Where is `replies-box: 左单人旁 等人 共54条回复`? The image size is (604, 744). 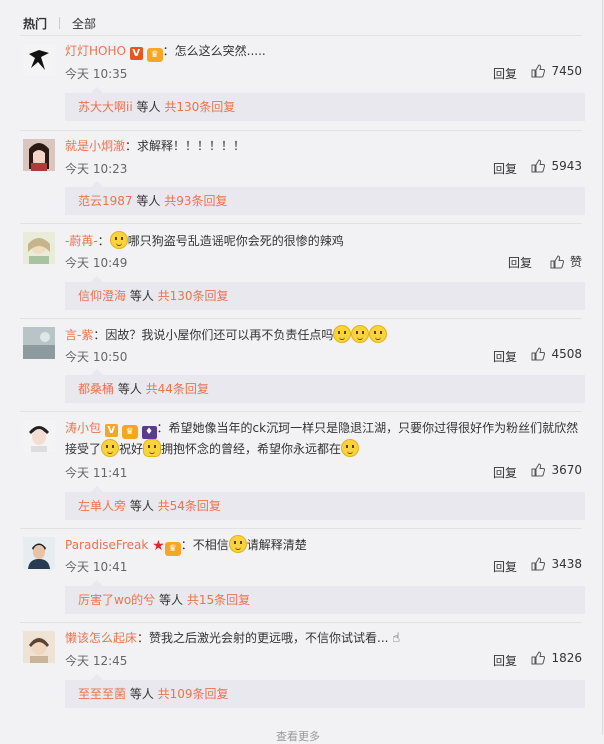
replies-box: 左单人旁 等人 共54条回复 is located at coordinates (325, 503).